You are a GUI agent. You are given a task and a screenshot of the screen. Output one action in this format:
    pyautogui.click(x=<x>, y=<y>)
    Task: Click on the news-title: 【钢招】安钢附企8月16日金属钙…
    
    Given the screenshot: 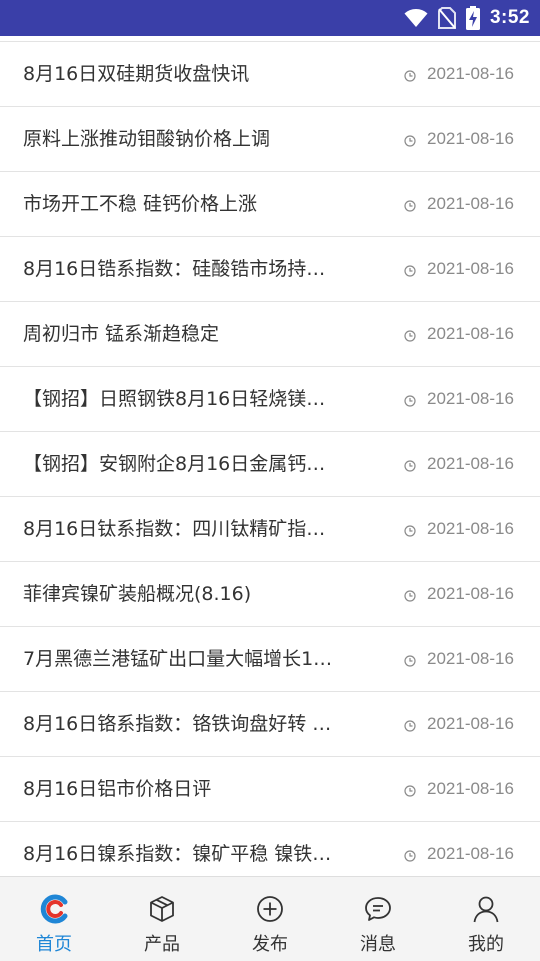 What is the action you would take?
    pyautogui.click(x=174, y=464)
    